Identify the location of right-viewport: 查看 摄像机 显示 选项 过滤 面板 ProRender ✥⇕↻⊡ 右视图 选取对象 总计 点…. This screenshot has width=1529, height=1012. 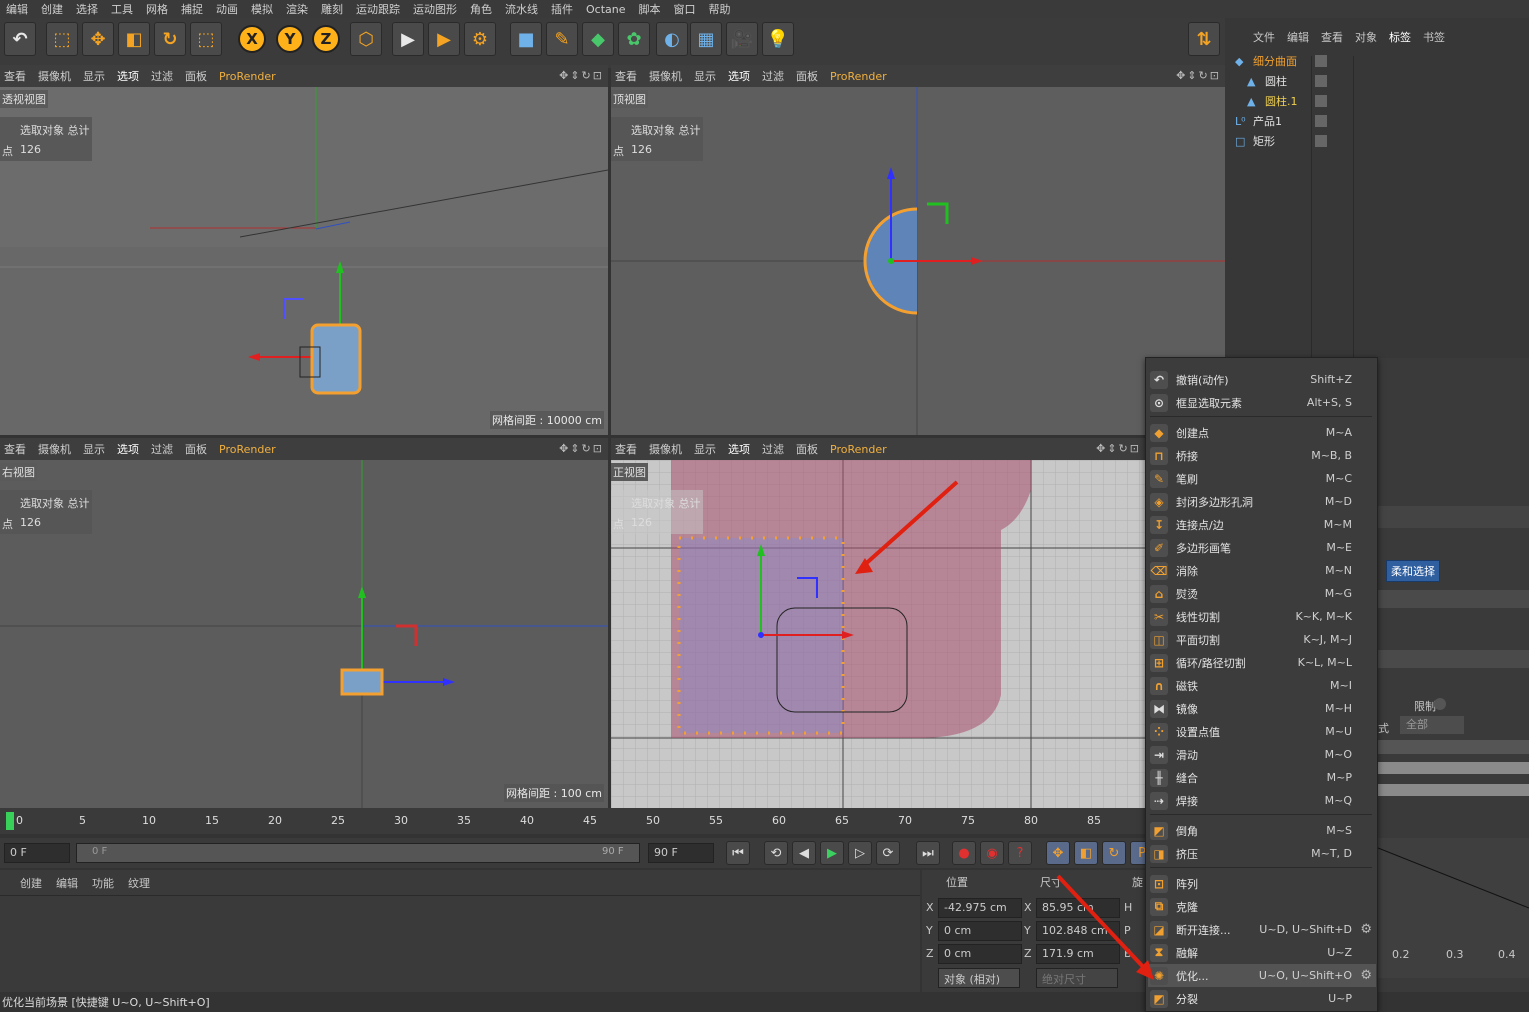
(304, 623).